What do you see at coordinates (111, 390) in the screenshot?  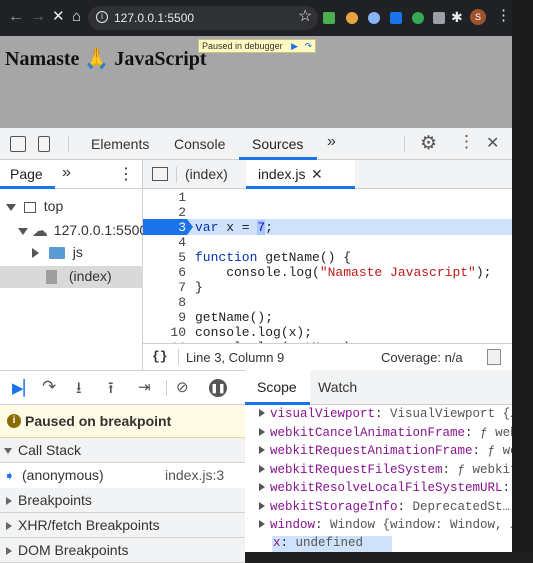 I see `step-out-icon: ⭱` at bounding box center [111, 390].